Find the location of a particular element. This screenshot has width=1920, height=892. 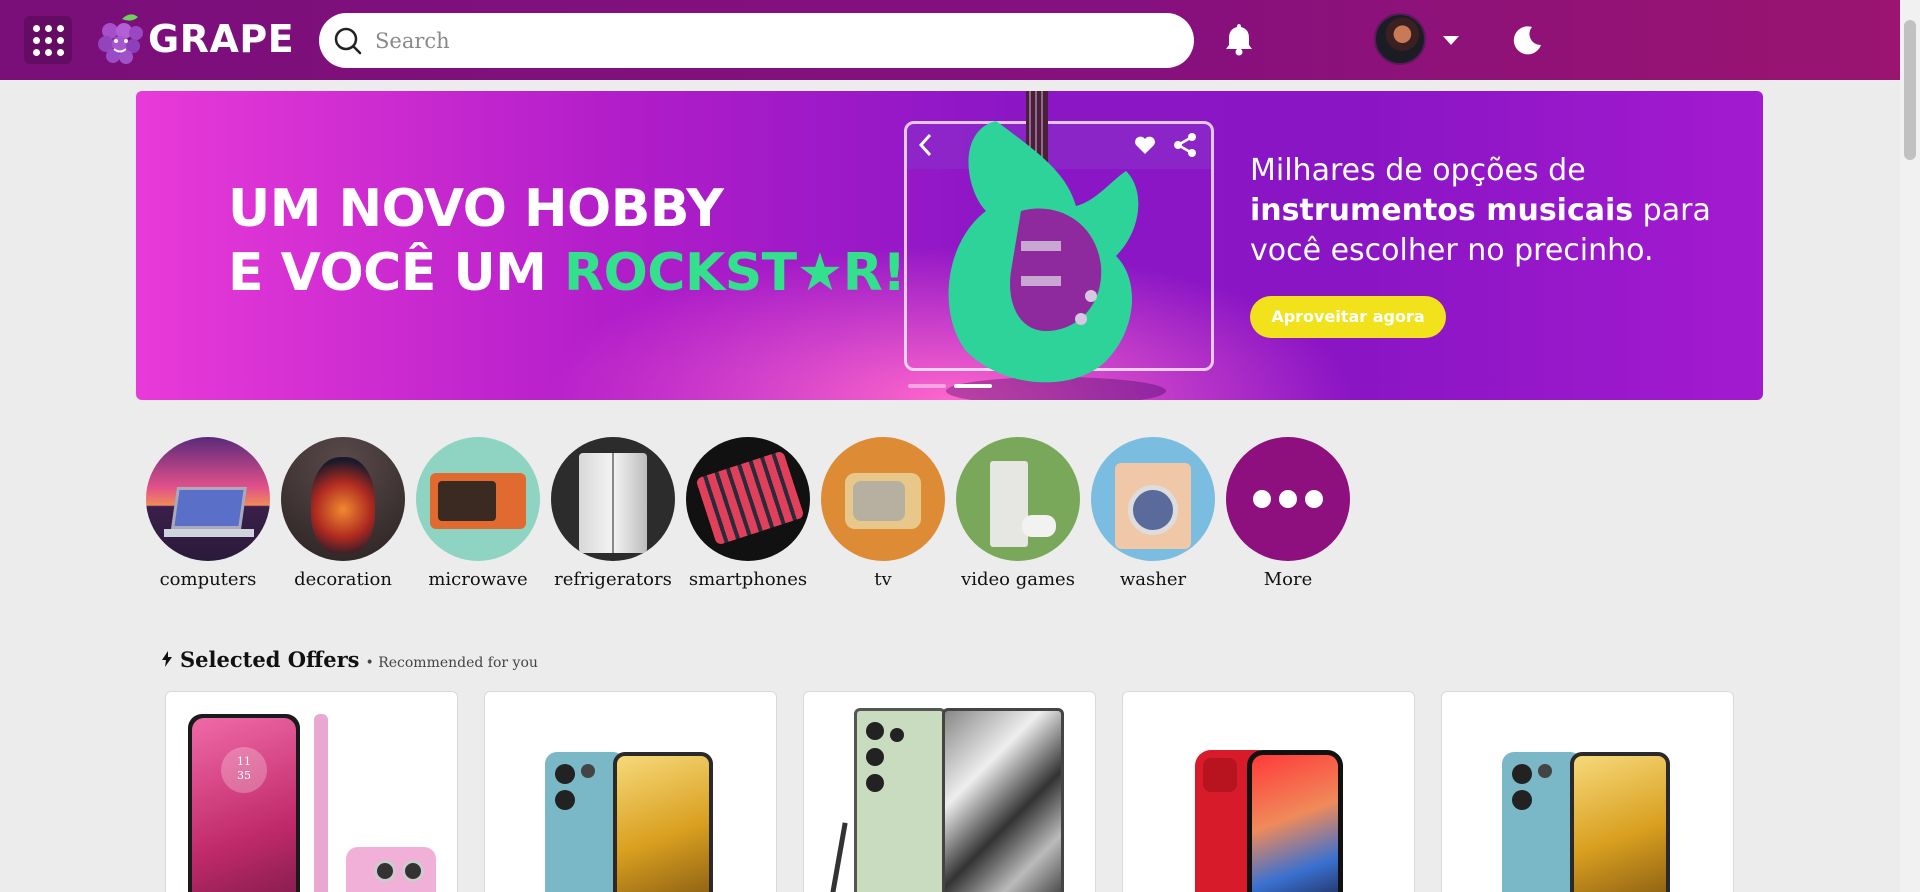

category-decoration: decoration is located at coordinates (343, 513).